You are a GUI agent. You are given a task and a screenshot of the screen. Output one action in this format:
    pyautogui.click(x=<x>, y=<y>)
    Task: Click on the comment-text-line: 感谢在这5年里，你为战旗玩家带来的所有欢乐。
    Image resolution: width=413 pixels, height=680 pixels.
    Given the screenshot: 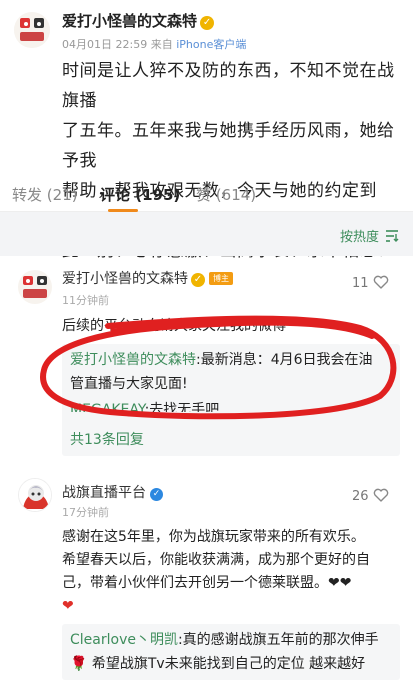 What is the action you would take?
    pyautogui.click(x=213, y=537)
    